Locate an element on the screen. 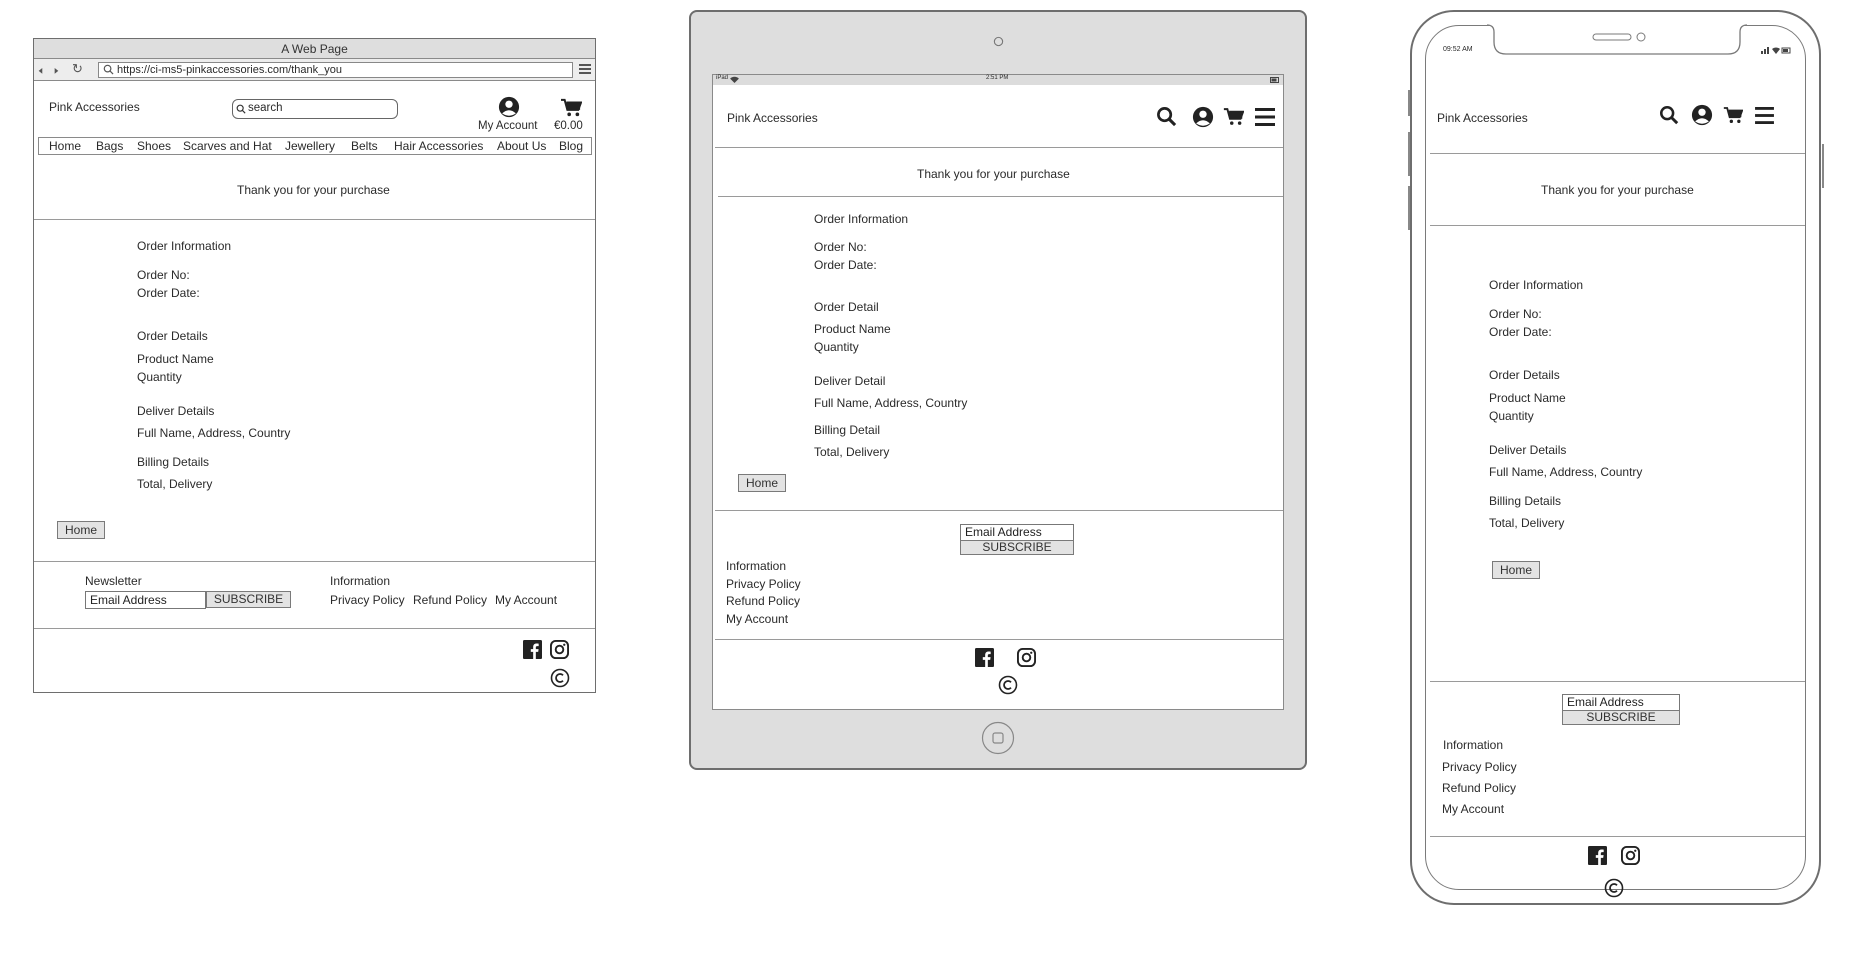 The height and width of the screenshot is (962, 1870). status-carrier: iPad is located at coordinates (722, 78).